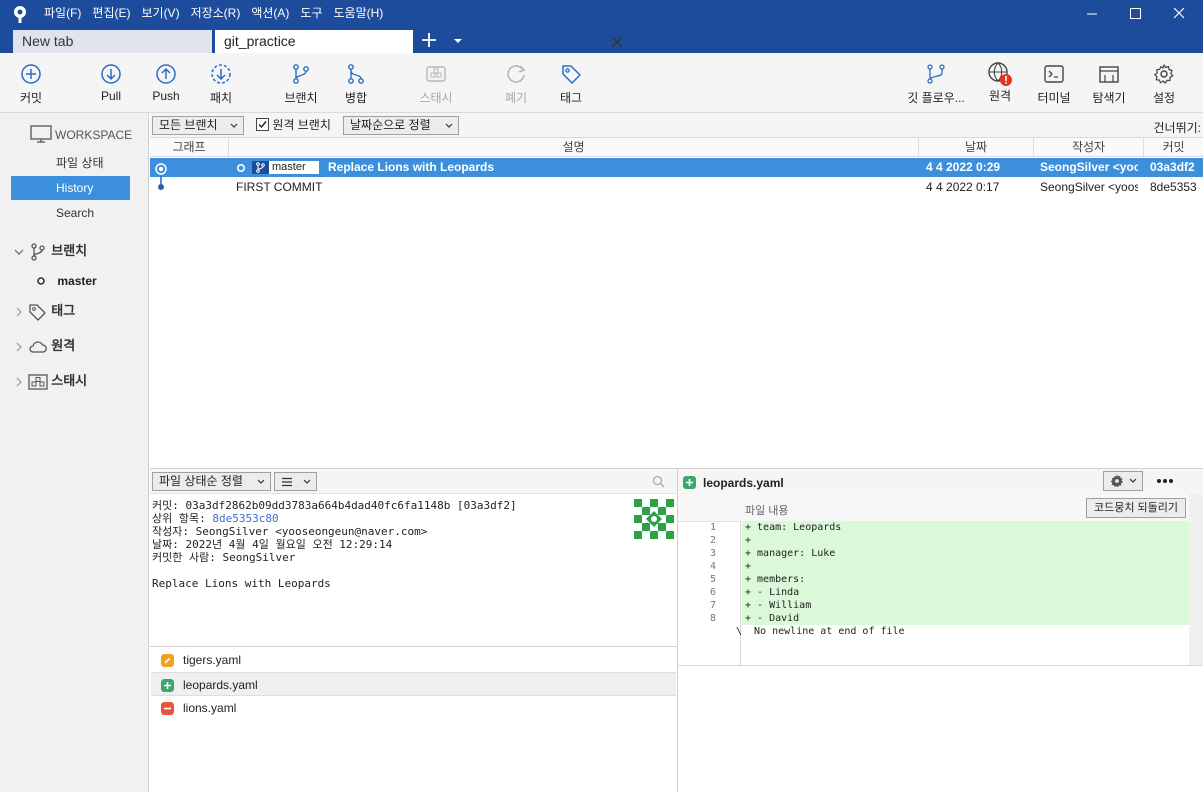 This screenshot has height=792, width=1203. I want to click on explorer-button: 탐색기, so click(1109, 83).